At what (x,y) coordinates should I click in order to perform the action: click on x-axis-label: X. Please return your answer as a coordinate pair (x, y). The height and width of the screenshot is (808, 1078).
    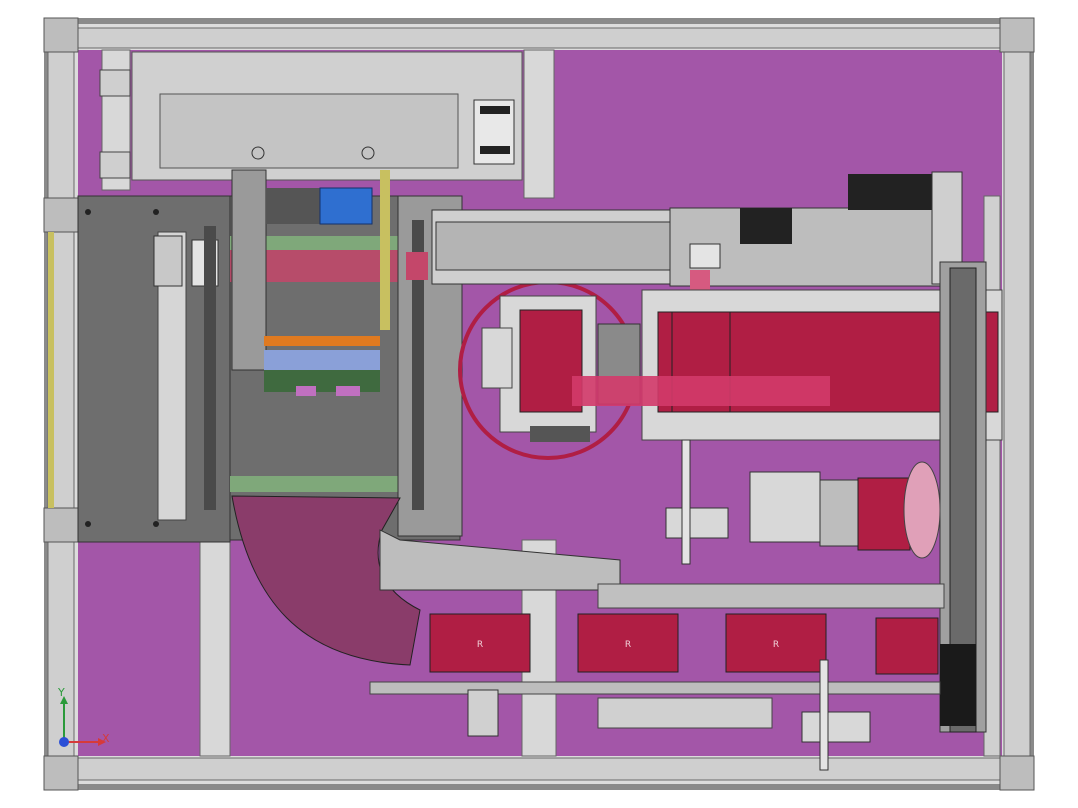
    Looking at the image, I should click on (106, 738).